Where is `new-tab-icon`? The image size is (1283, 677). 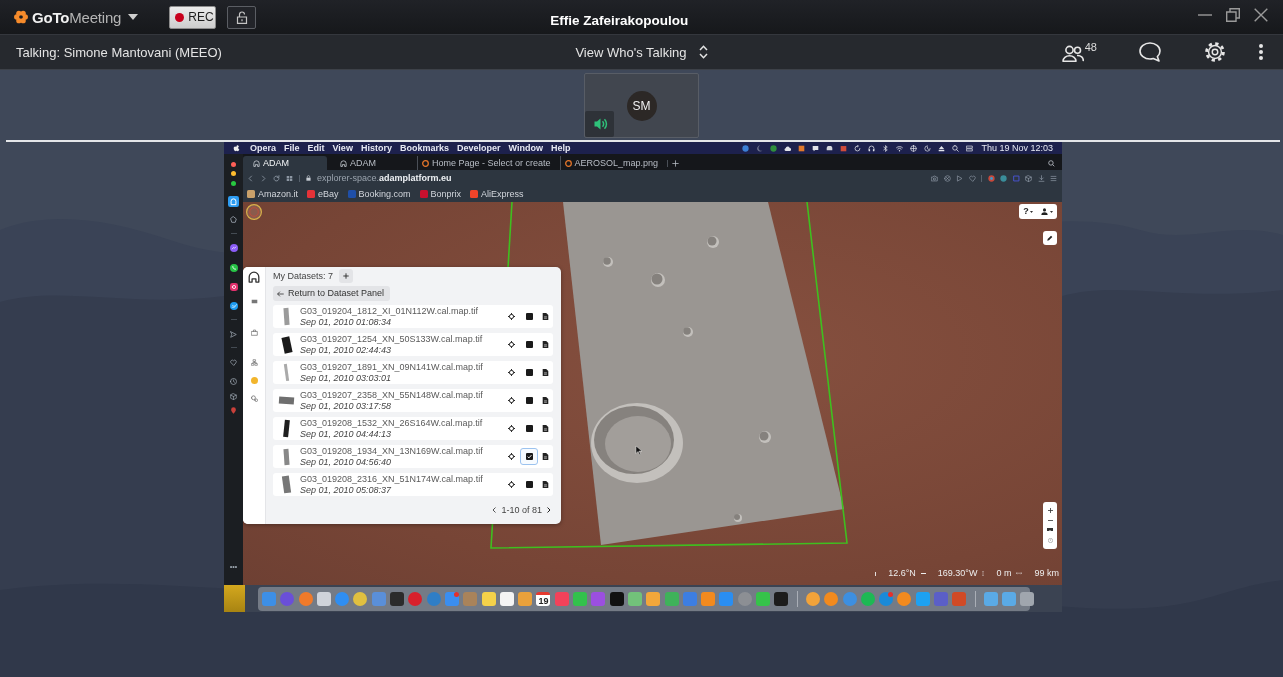
new-tab-icon is located at coordinates (676, 163).